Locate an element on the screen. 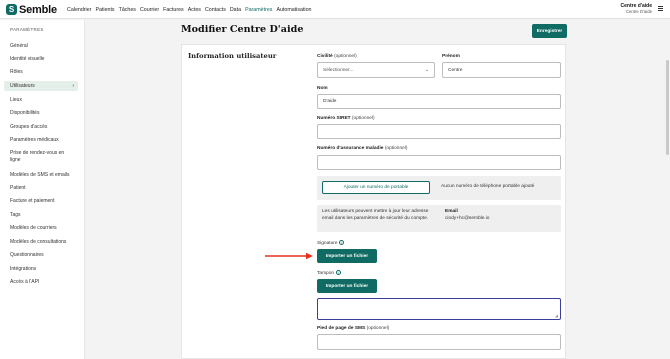 The width and height of the screenshot is (670, 359). add-phone-button: Ajouter un numéro de portable is located at coordinates (376, 187).